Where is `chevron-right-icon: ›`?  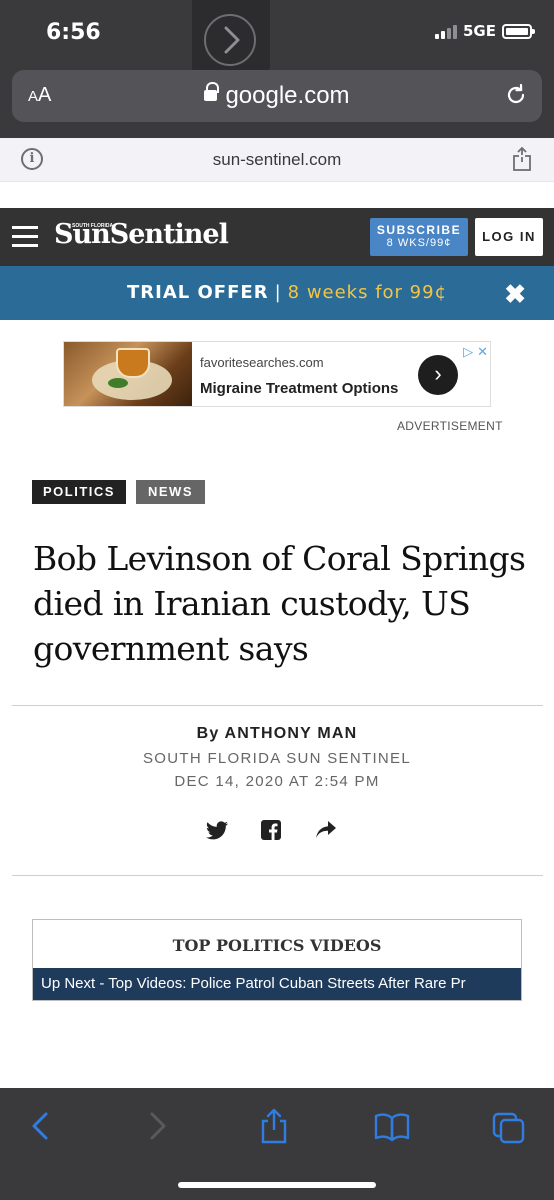
chevron-right-icon: › is located at coordinates (438, 375).